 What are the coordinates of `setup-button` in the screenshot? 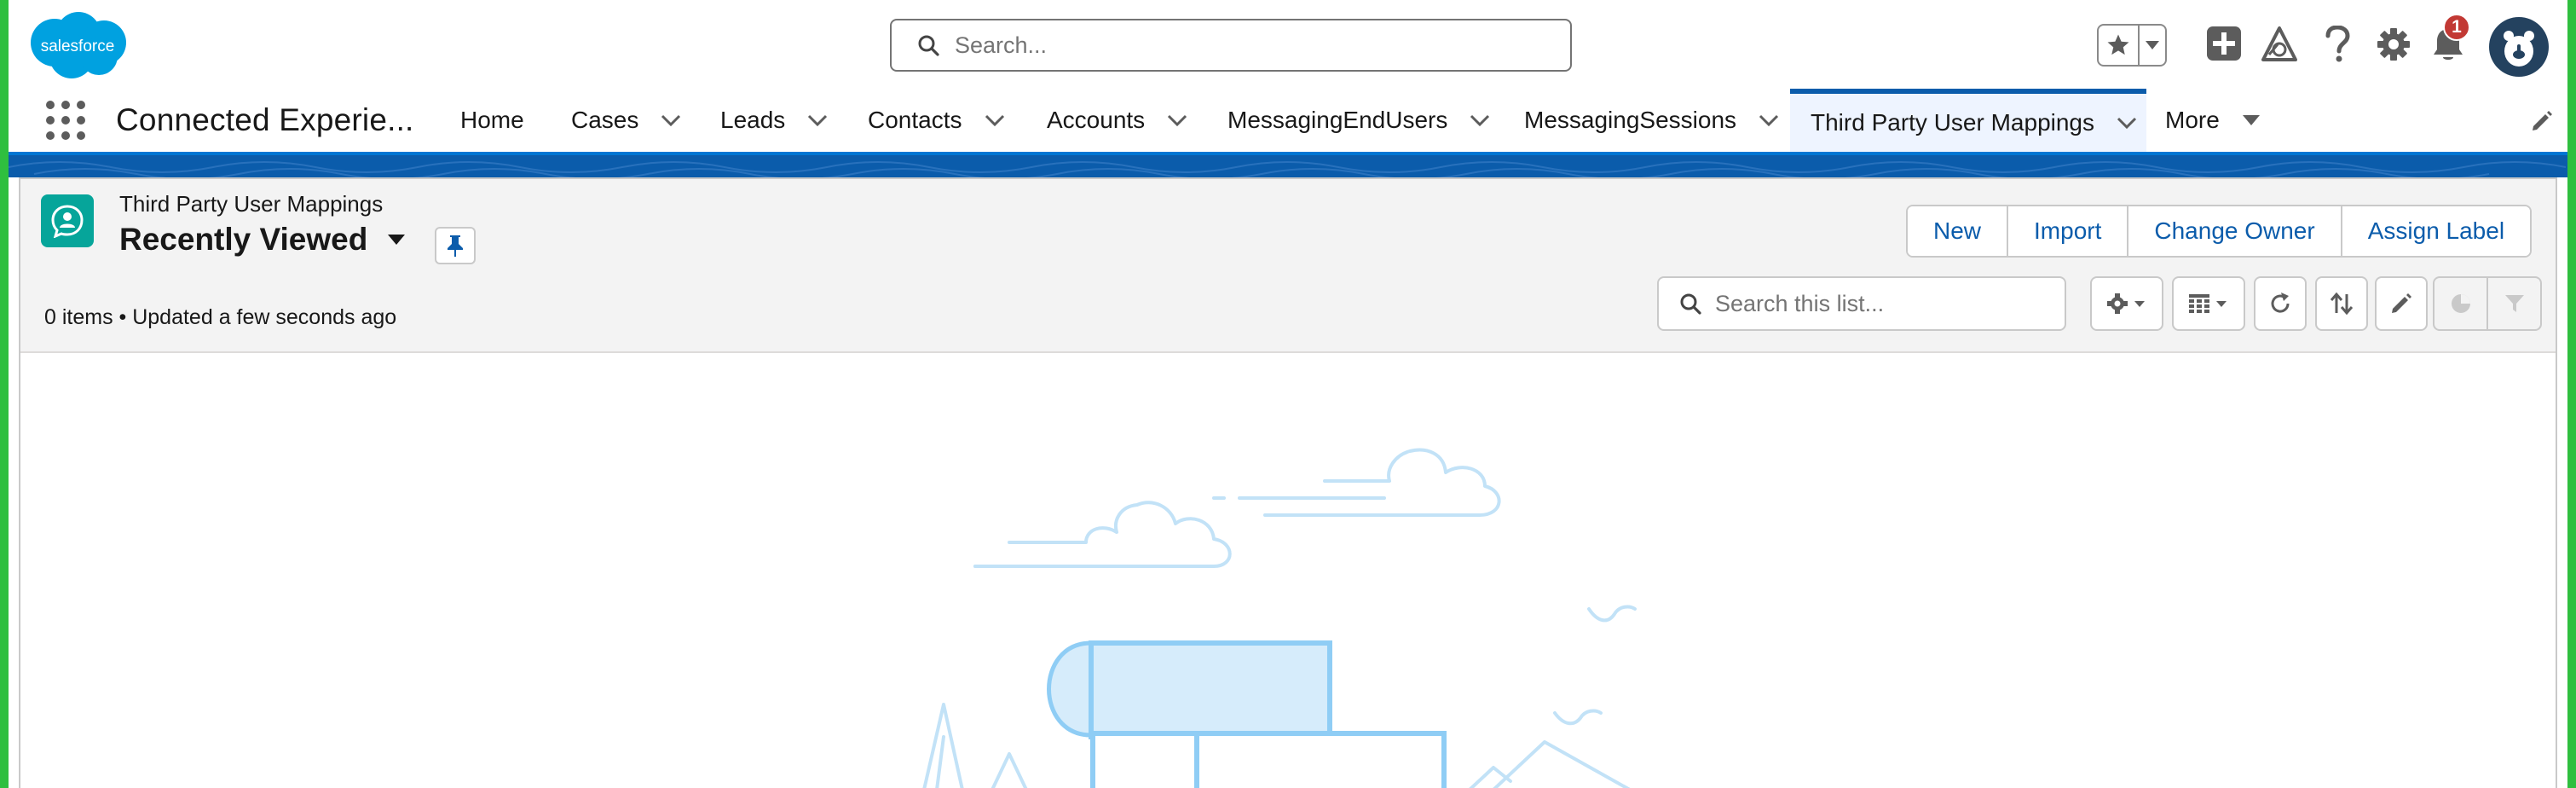 It's located at (2393, 44).